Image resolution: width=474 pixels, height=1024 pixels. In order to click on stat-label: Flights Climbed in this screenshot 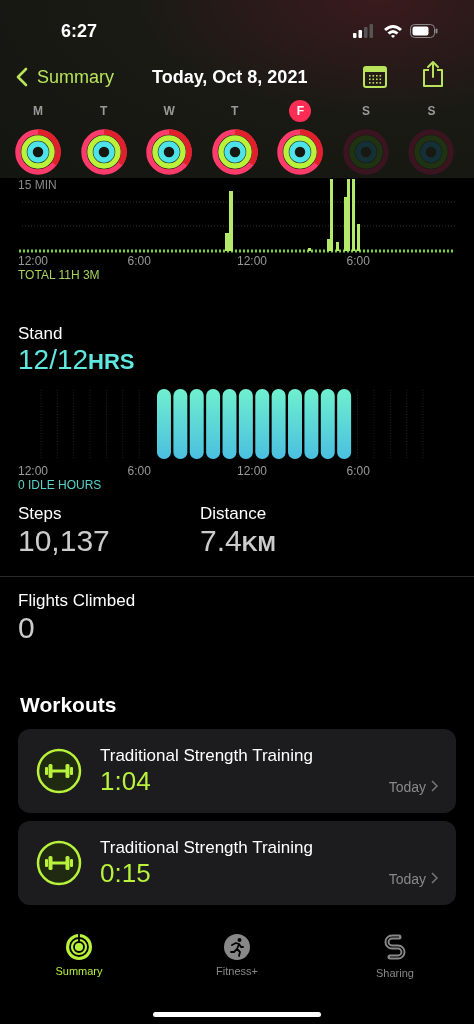, I will do `click(77, 601)`.